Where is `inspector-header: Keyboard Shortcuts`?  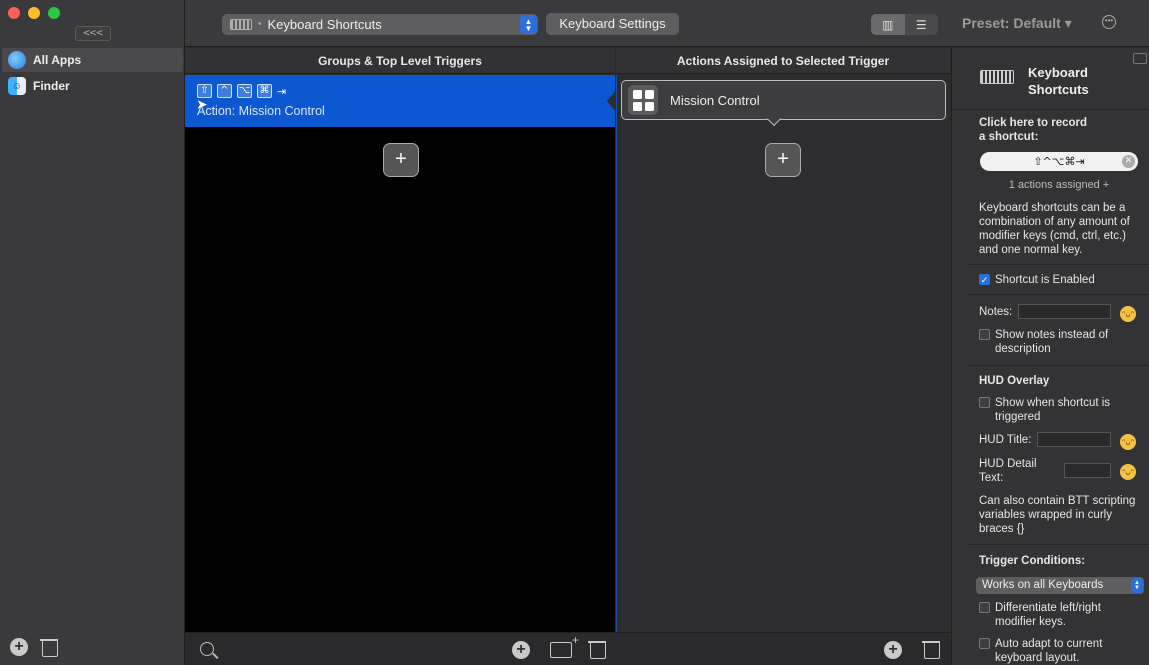 inspector-header: Keyboard Shortcuts is located at coordinates (1050, 79).